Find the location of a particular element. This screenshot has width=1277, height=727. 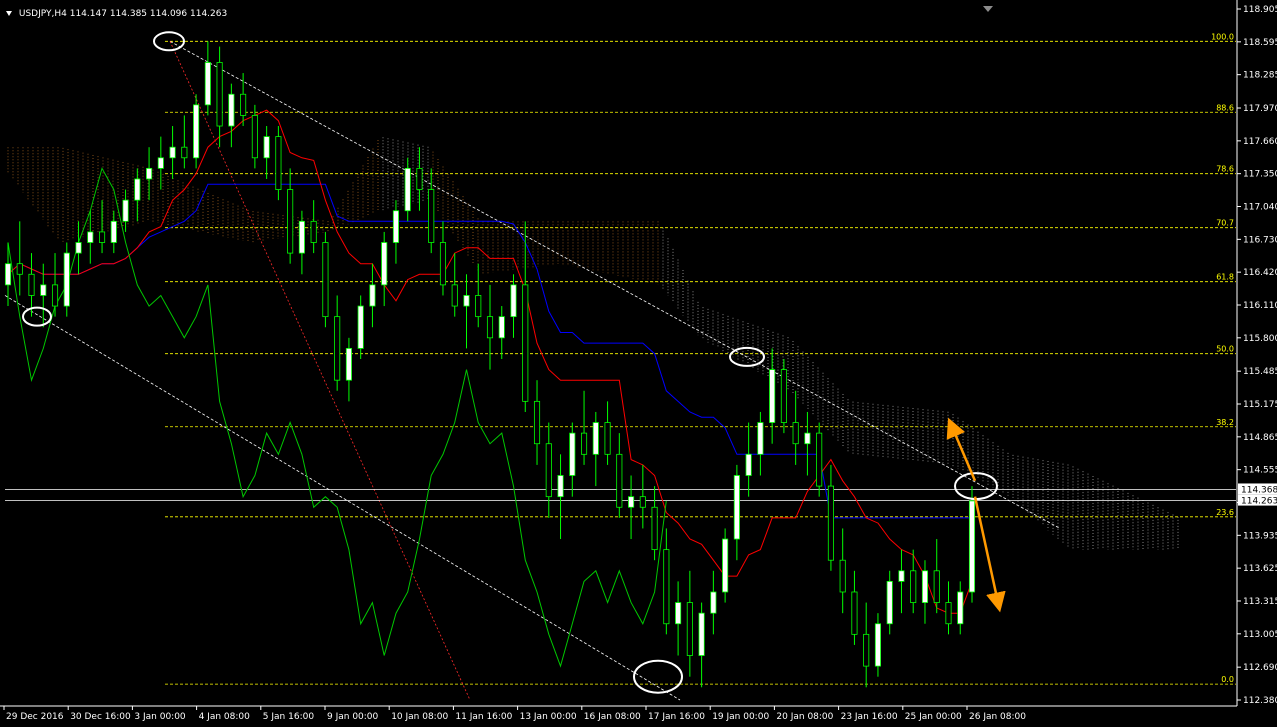

down-arrow is located at coordinates (989, 554).